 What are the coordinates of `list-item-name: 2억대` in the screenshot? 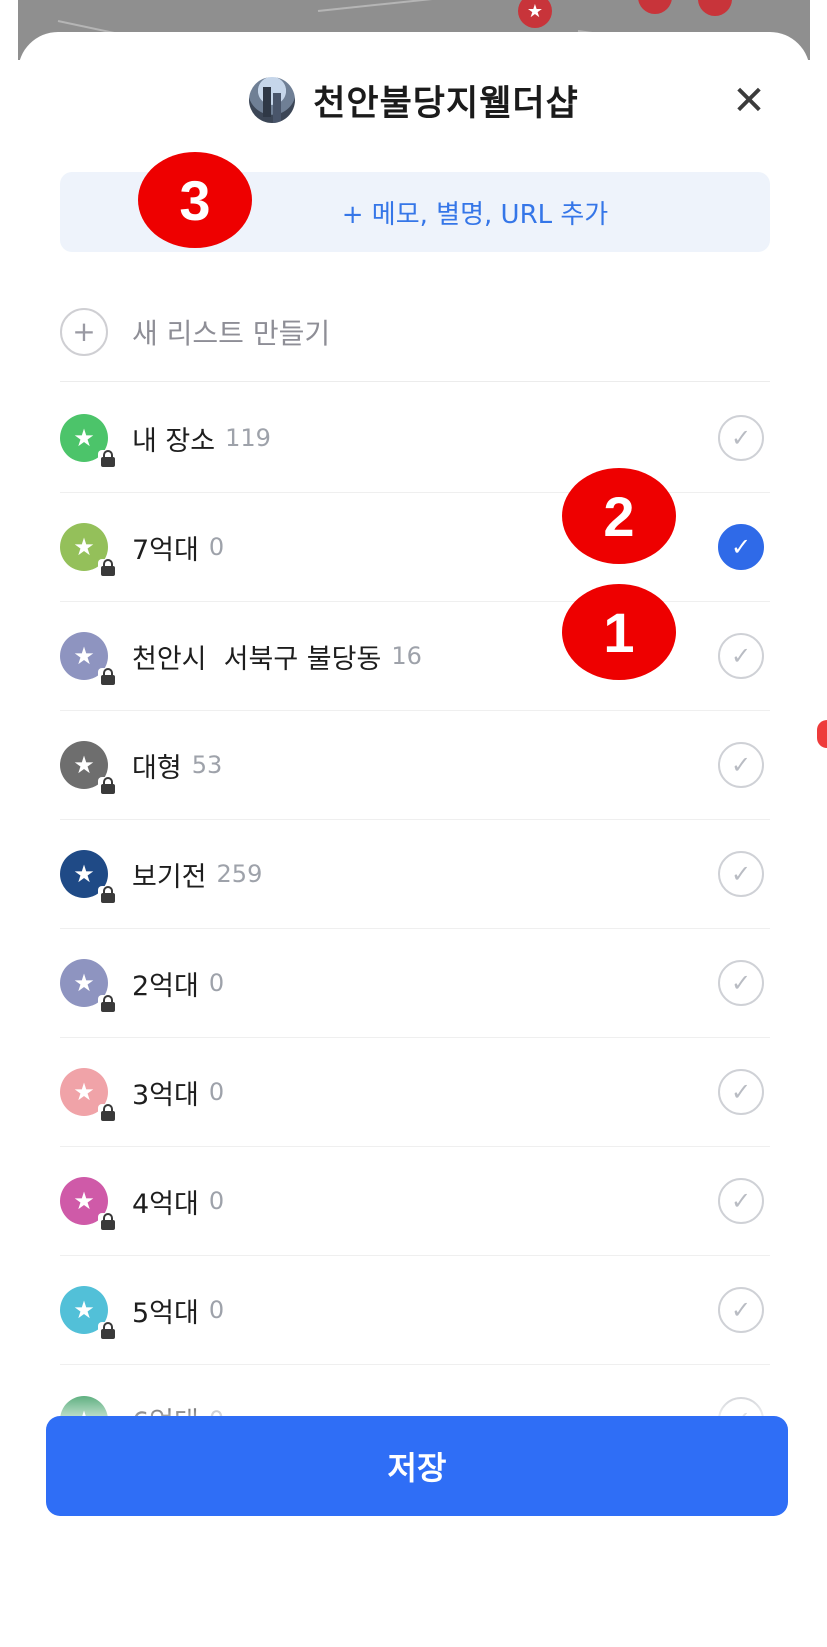 It's located at (165, 986).